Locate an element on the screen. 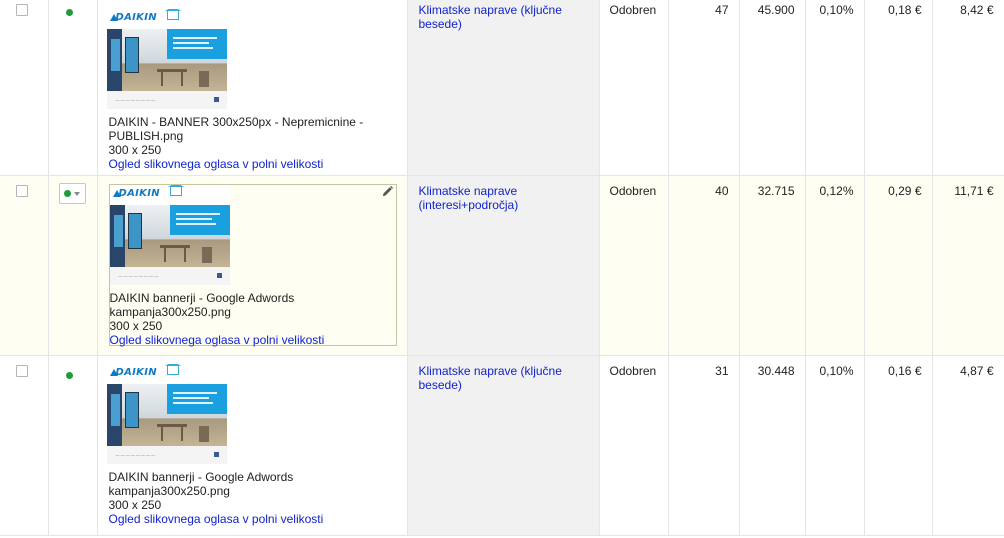  status-dropdown is located at coordinates (72, 193).